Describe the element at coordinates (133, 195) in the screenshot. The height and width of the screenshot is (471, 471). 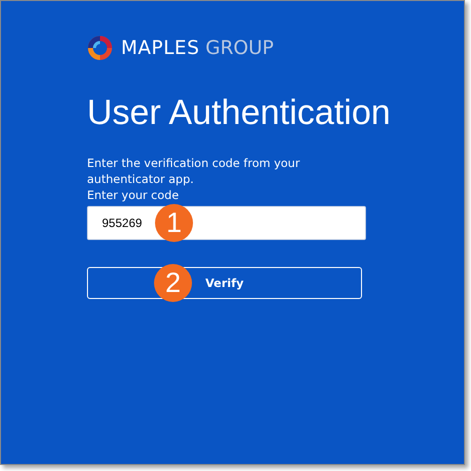
I see `code-label: Enter your code` at that location.